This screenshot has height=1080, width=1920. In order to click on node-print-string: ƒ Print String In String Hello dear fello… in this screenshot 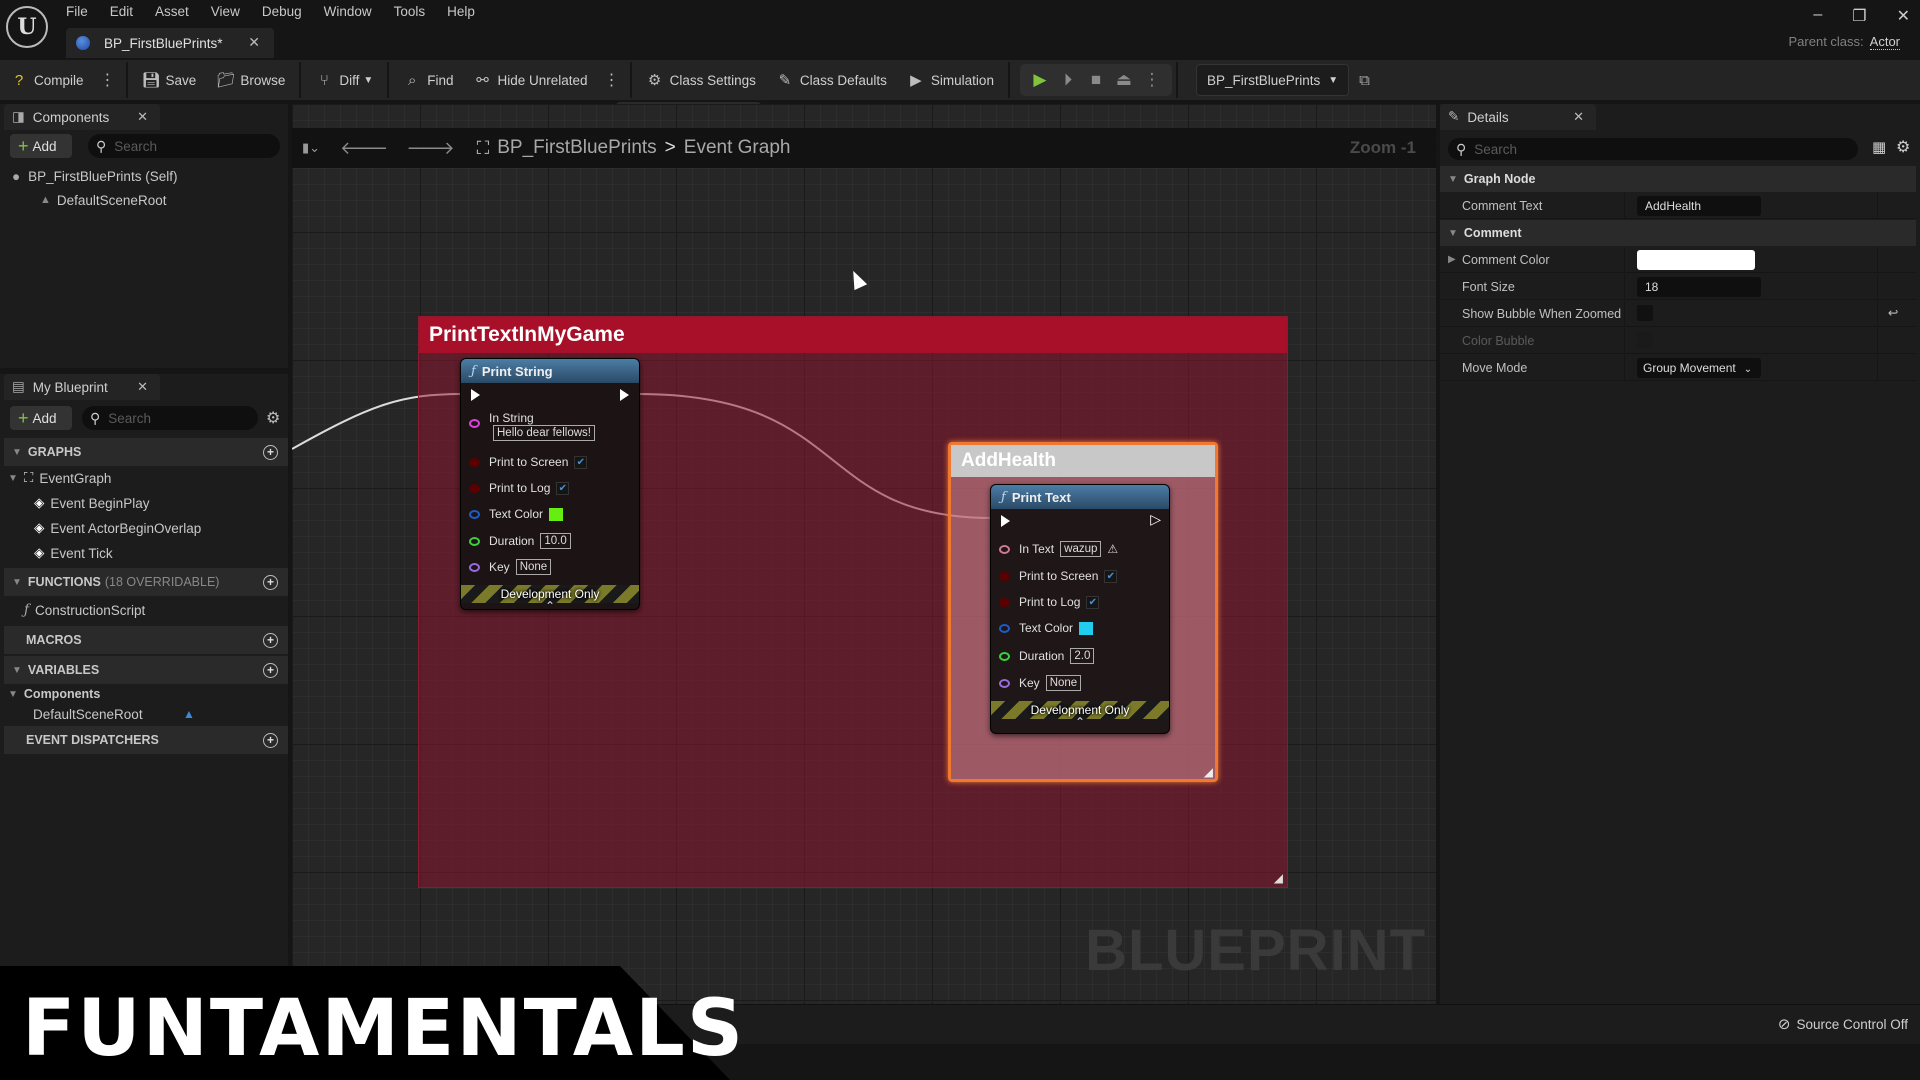, I will do `click(550, 485)`.